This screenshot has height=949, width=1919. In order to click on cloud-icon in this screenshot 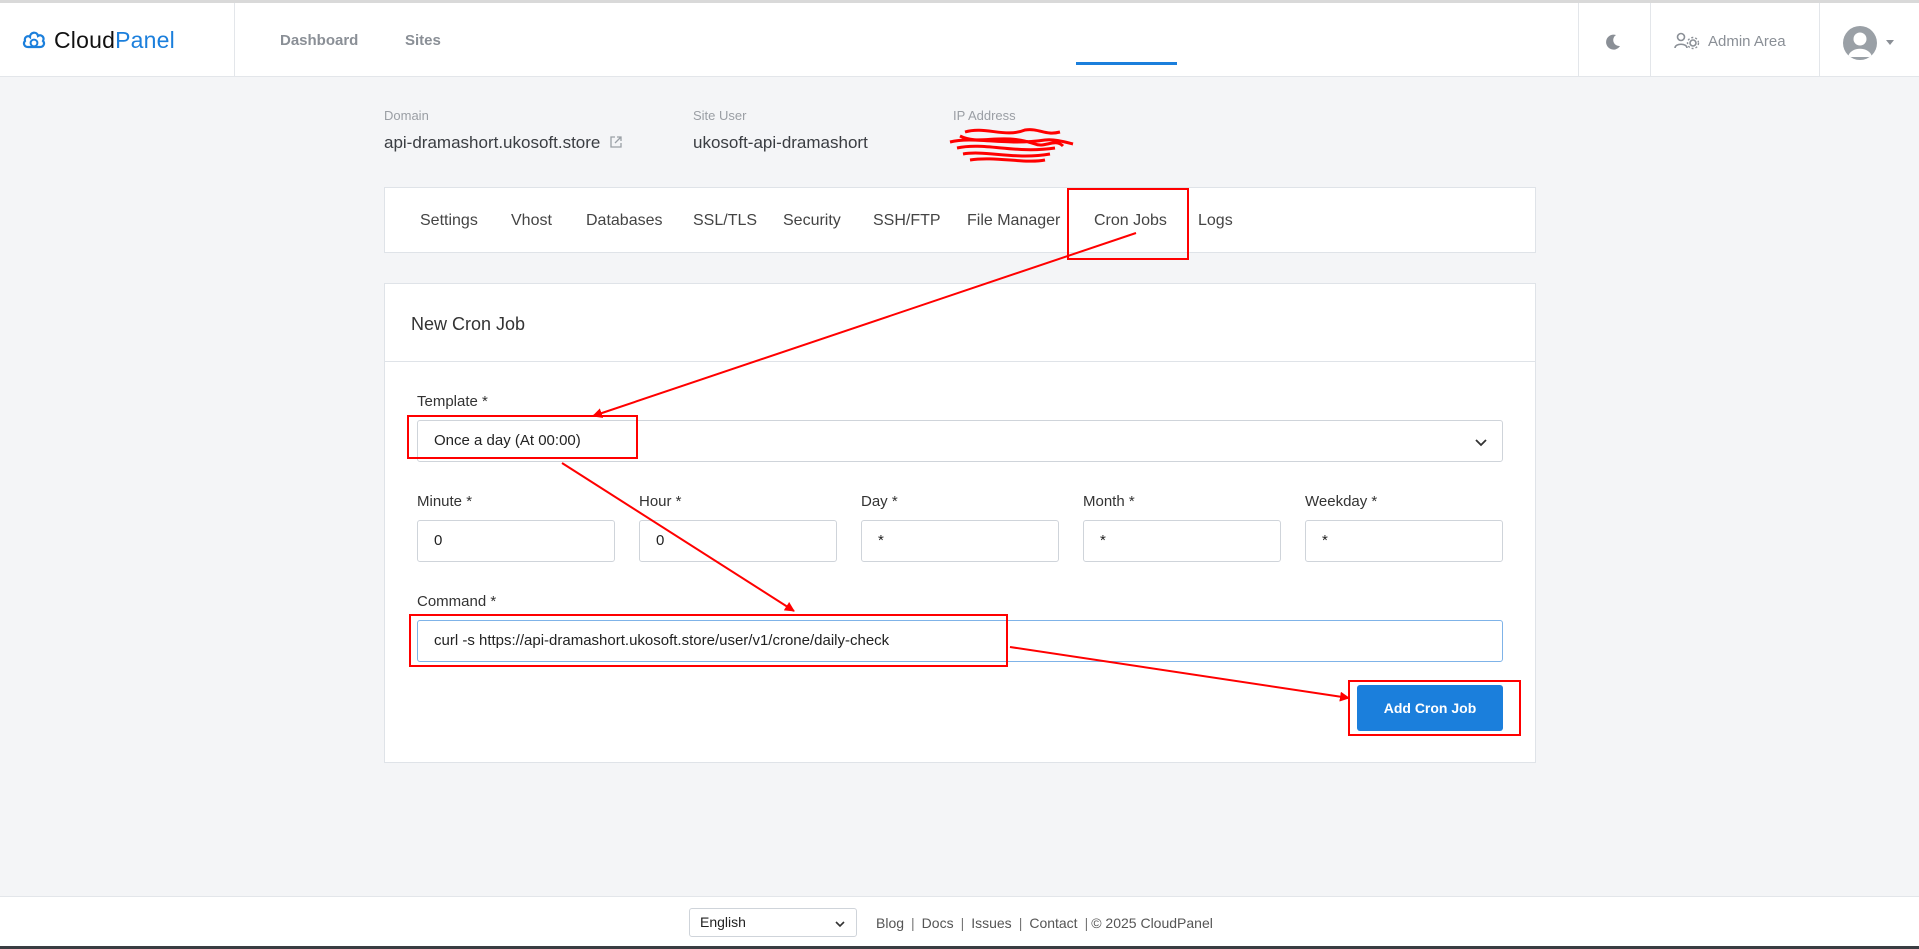, I will do `click(34, 40)`.